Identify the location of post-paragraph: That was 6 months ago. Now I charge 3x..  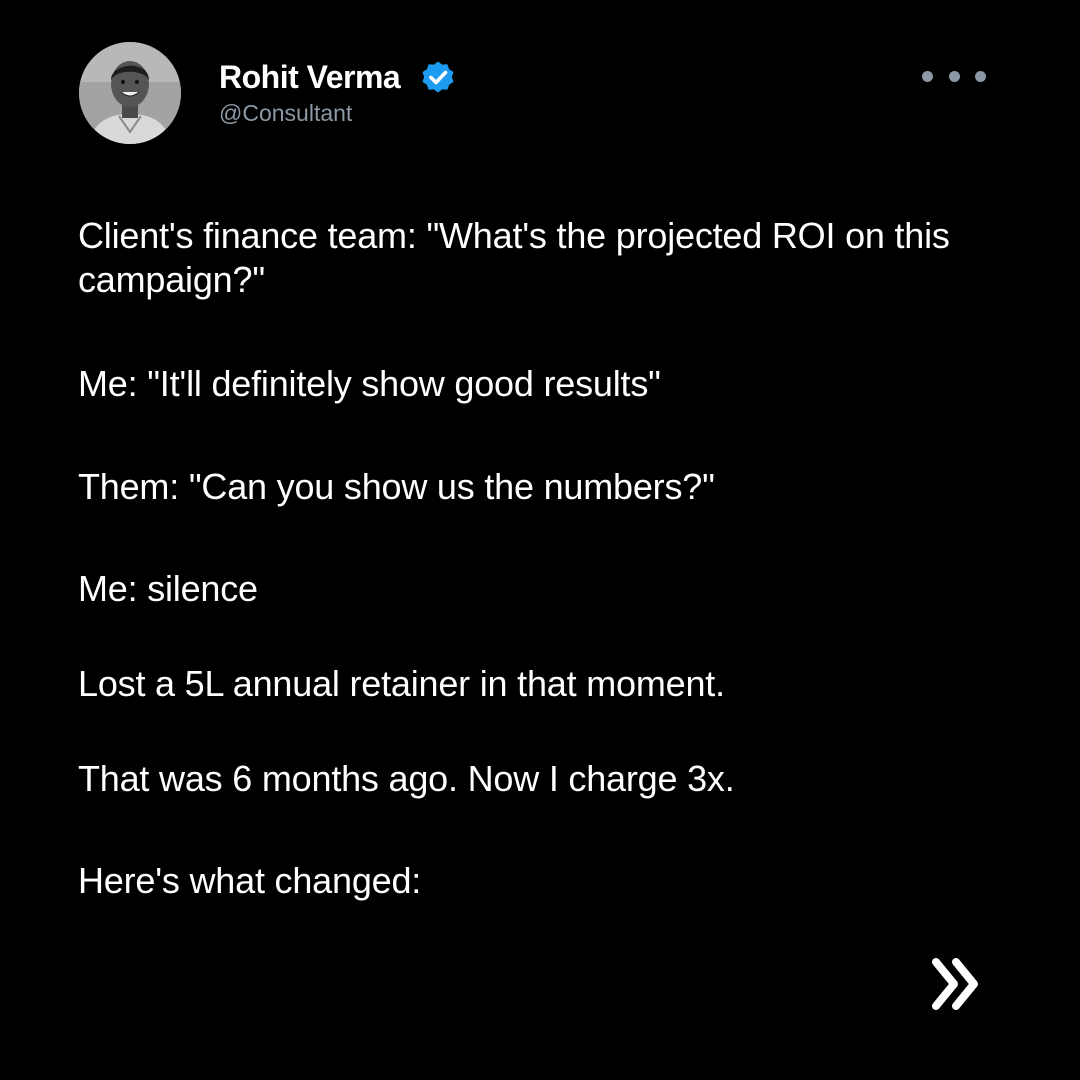
(406, 778).